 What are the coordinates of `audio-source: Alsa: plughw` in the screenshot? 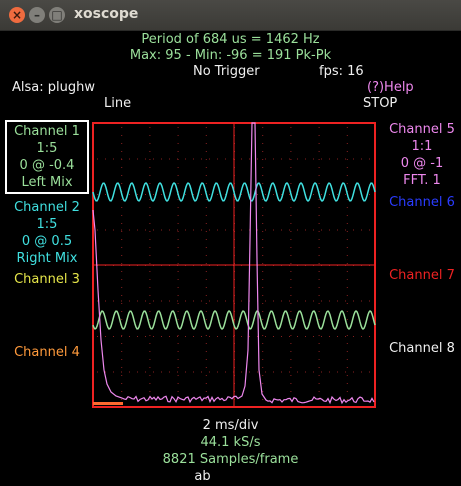 It's located at (53, 87).